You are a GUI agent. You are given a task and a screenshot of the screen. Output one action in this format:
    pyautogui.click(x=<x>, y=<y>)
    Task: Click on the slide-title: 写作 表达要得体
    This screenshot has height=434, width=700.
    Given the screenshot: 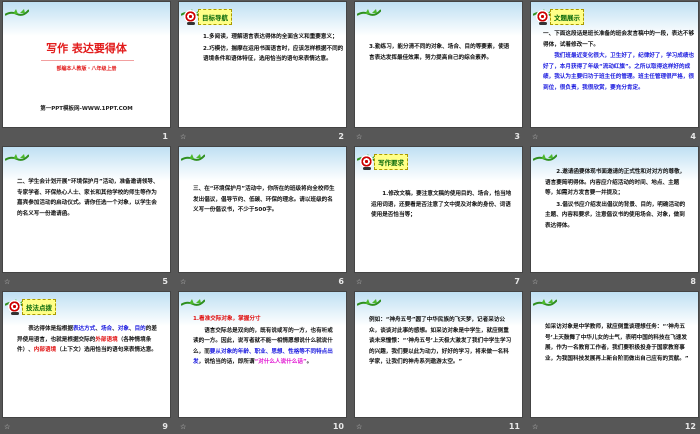 What is the action you would take?
    pyautogui.click(x=86, y=48)
    